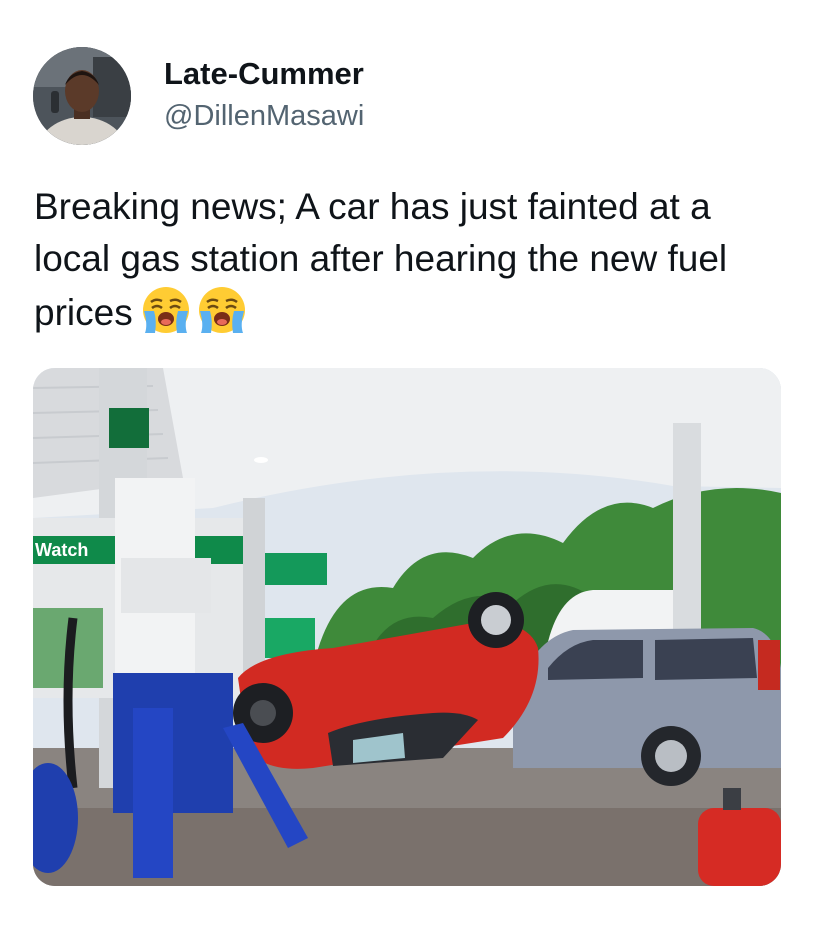 The image size is (816, 930). I want to click on author-block: Late-Cummer @DillenMasawi, so click(264, 95).